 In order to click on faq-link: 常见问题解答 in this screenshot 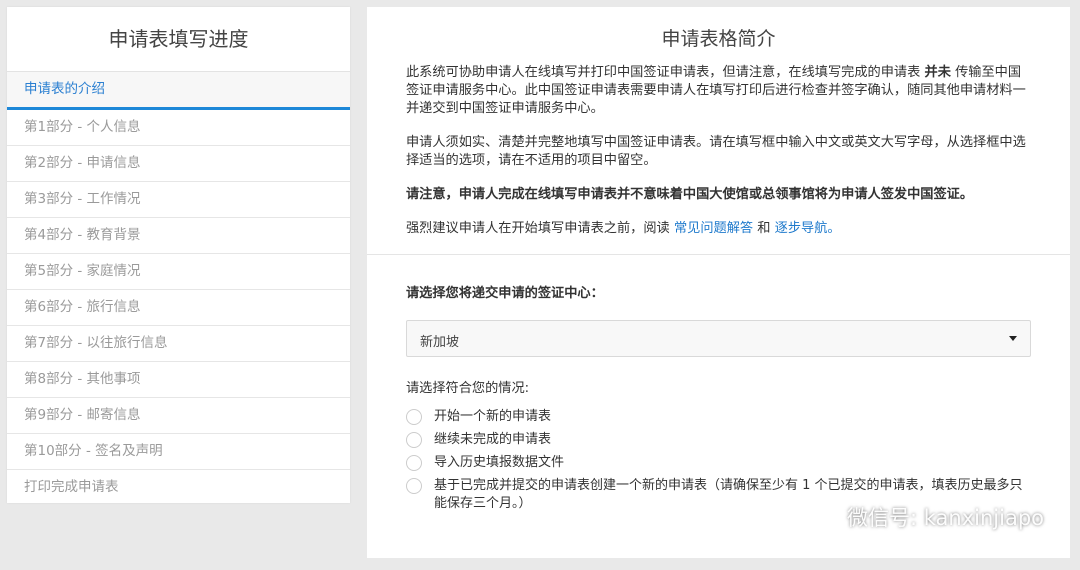, I will do `click(713, 228)`.